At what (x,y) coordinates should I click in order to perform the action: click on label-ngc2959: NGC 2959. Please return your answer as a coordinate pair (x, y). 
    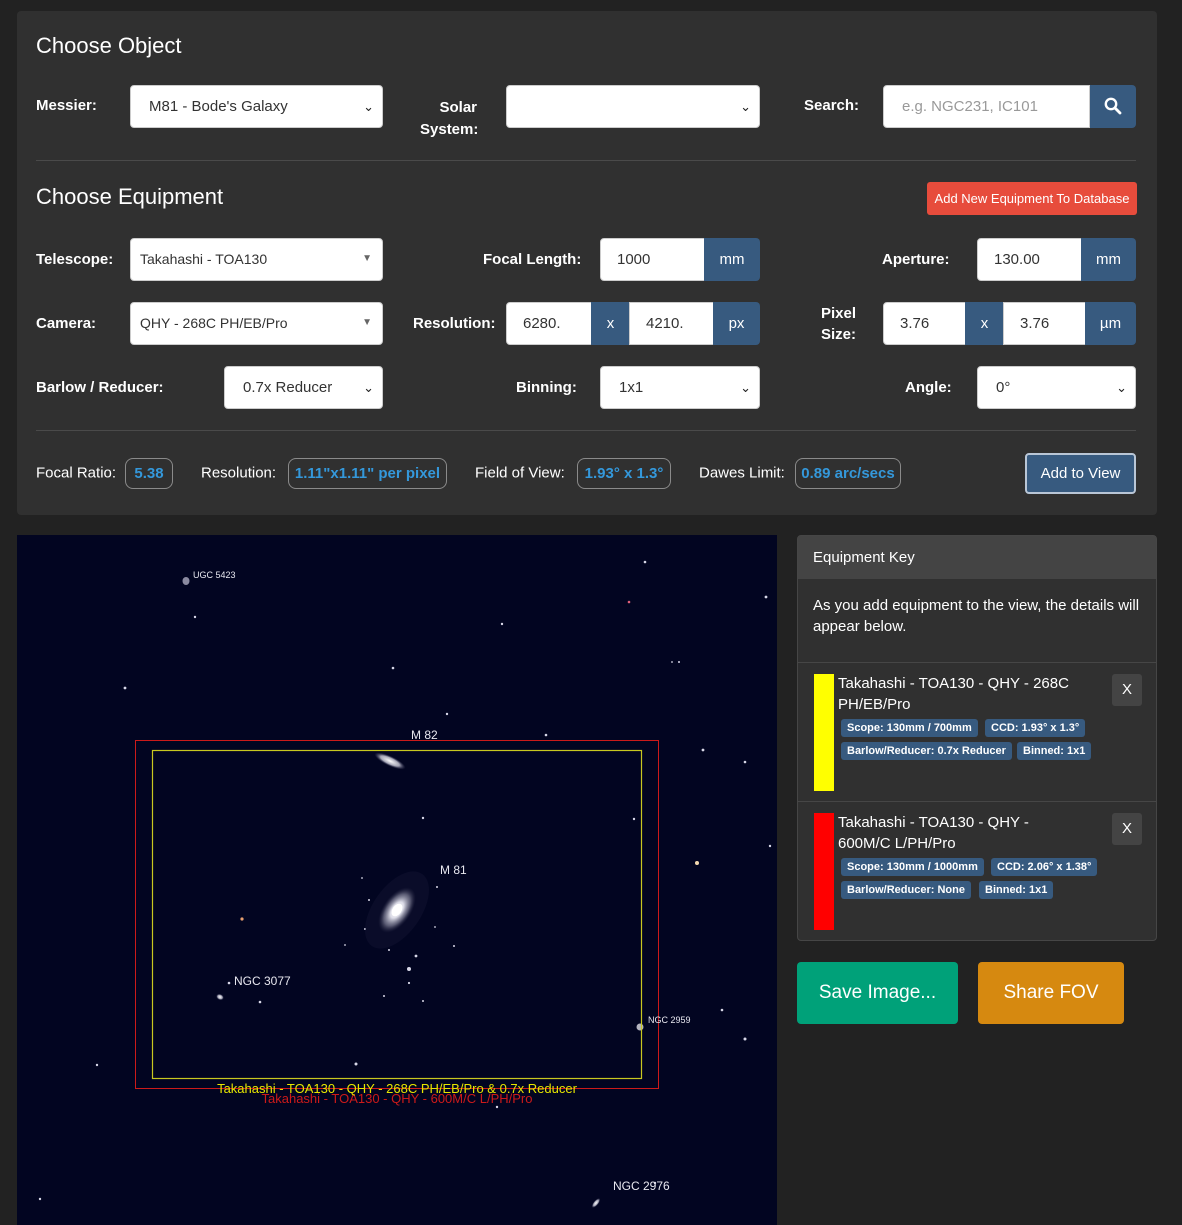
    Looking at the image, I should click on (669, 1020).